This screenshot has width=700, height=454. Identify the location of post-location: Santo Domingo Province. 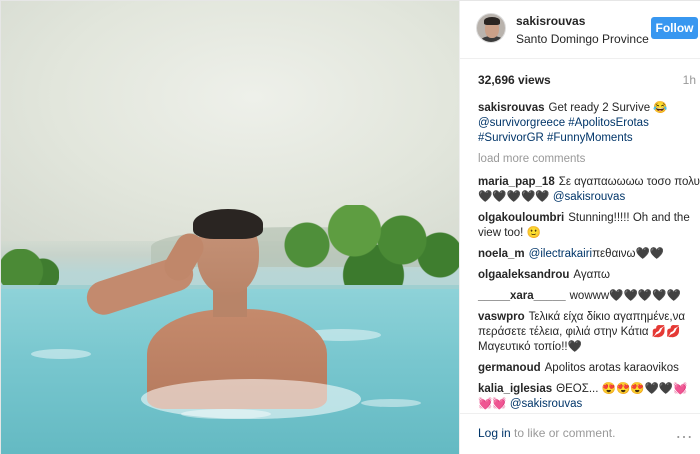
(582, 39).